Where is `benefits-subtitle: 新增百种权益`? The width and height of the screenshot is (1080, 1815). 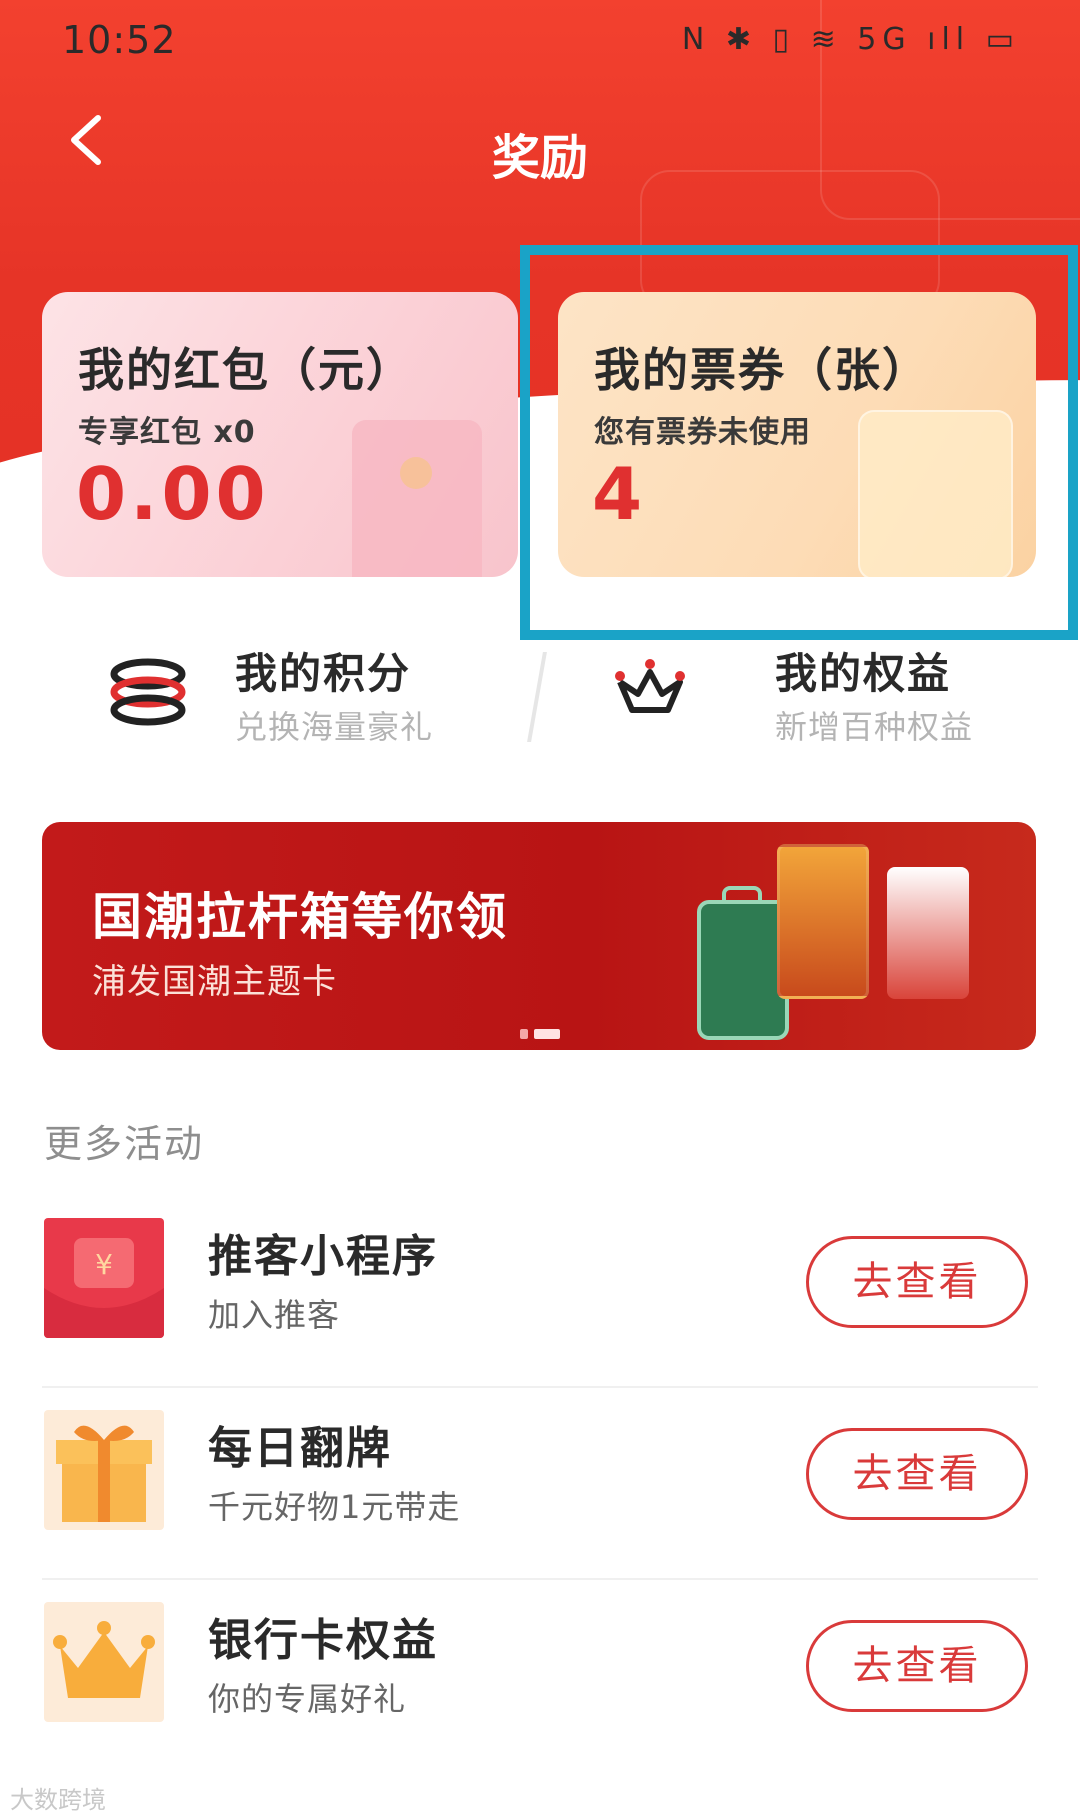 benefits-subtitle: 新增百种权益 is located at coordinates (874, 727).